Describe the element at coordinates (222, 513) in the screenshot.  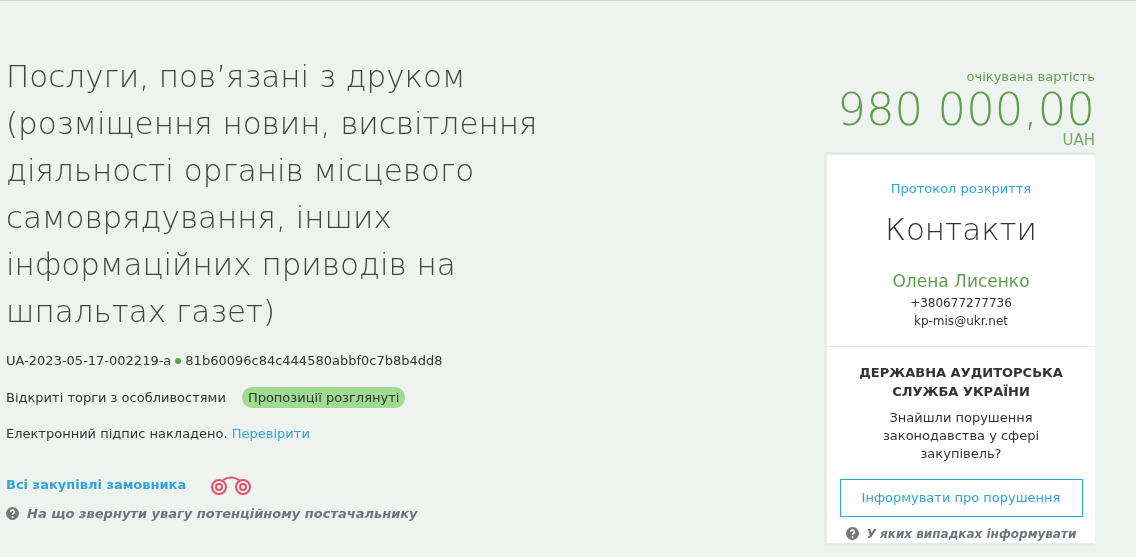
I see `hint-text: На що звернути увагу потенційному постачальнику` at that location.